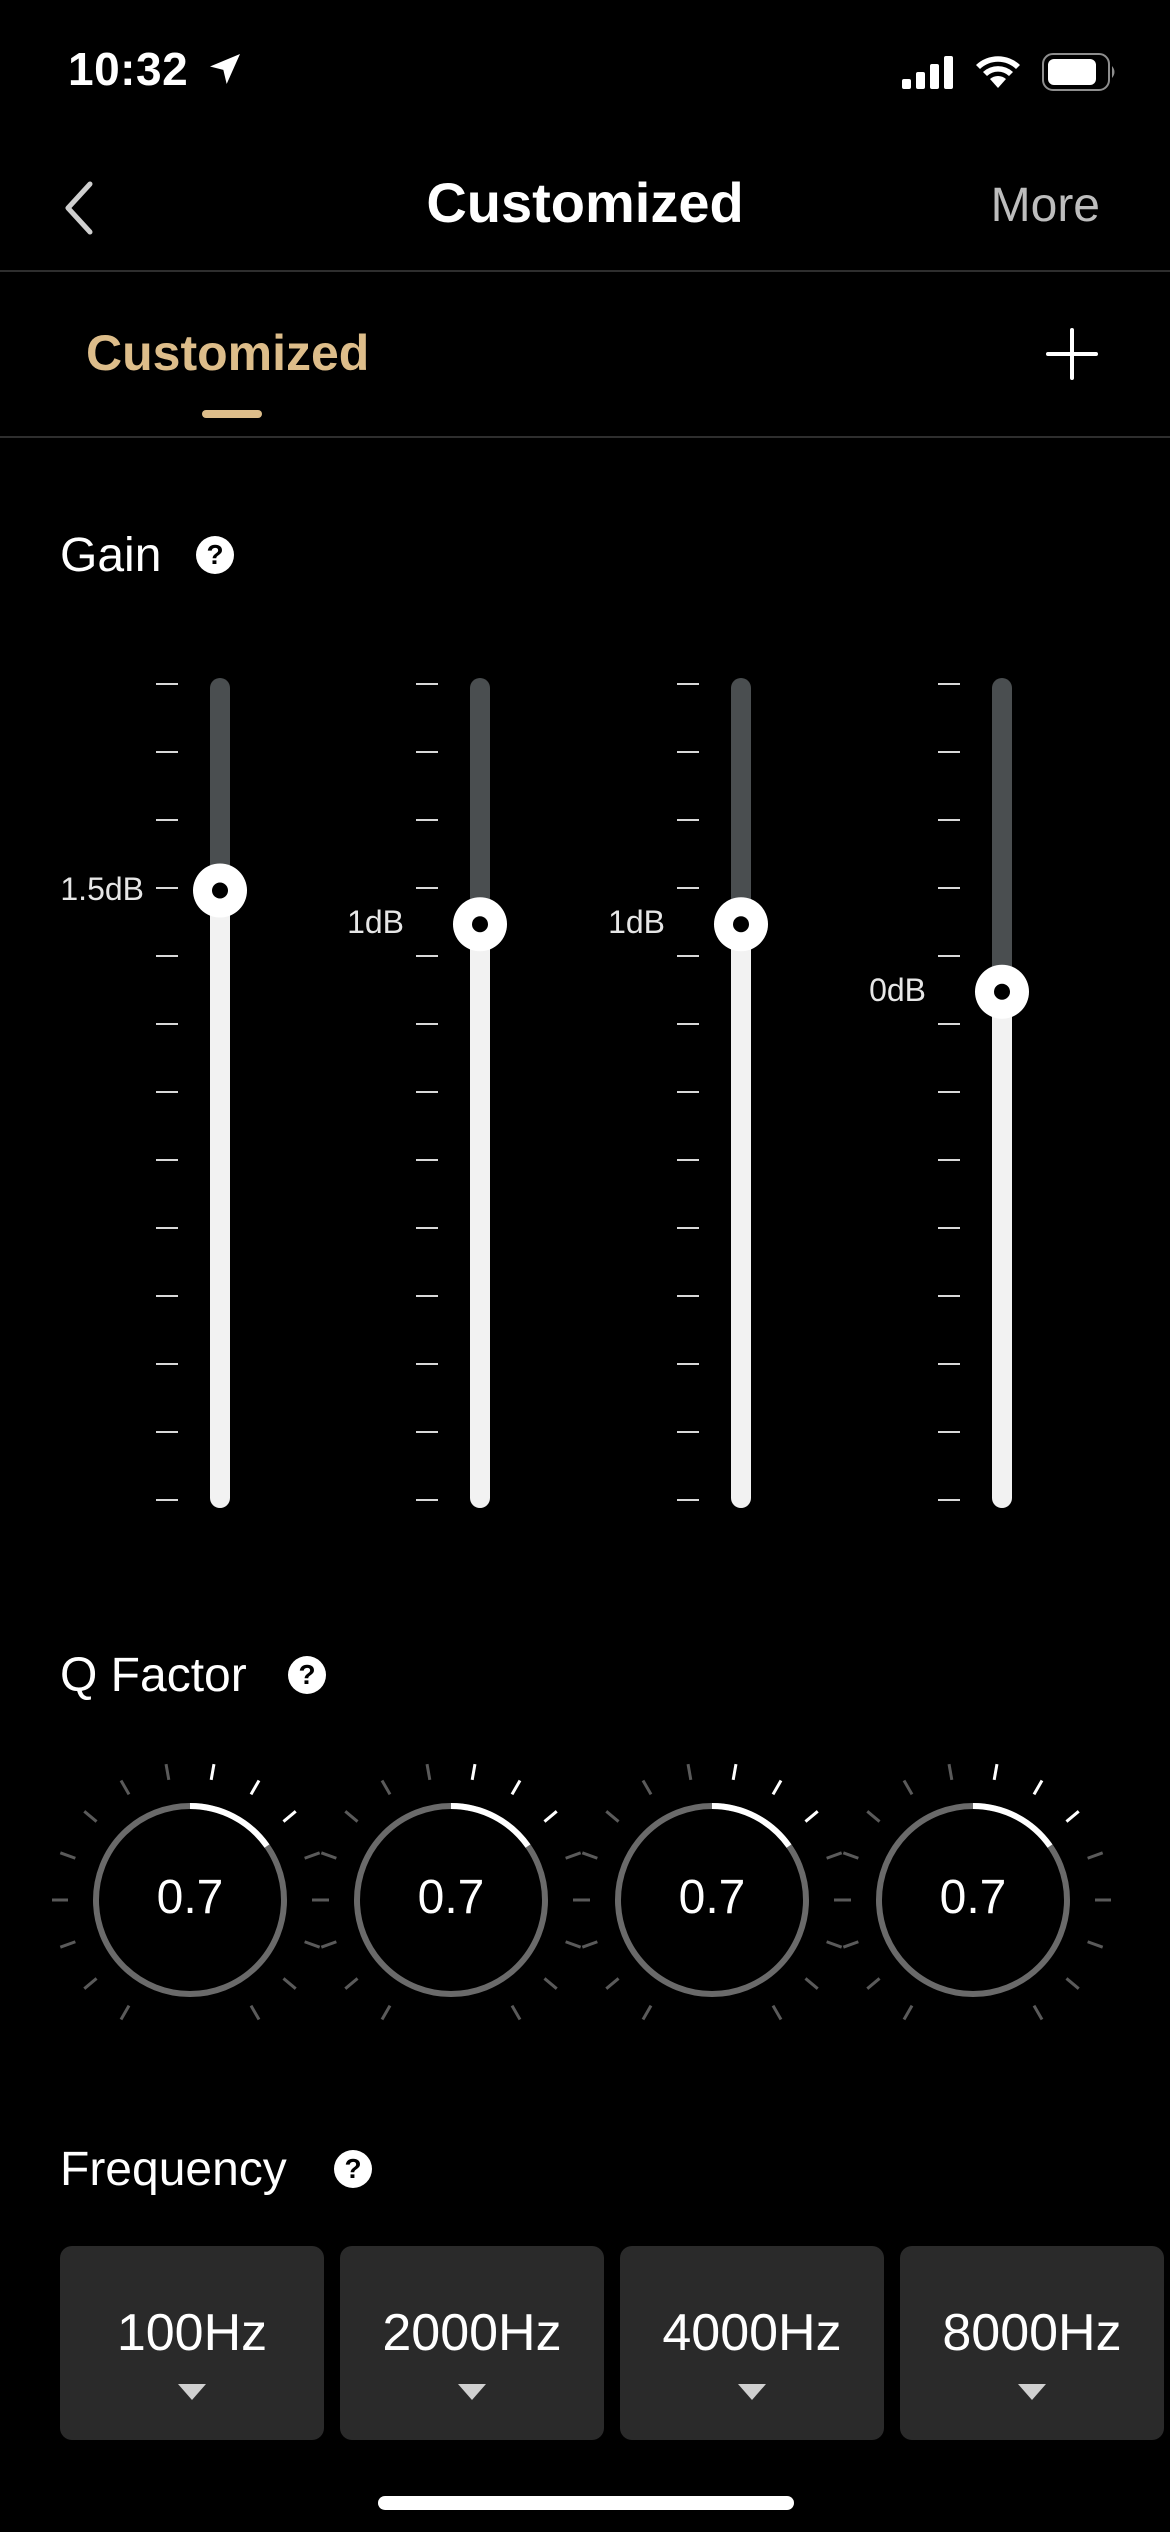 Image resolution: width=1170 pixels, height=2532 pixels. What do you see at coordinates (102, 888) in the screenshot?
I see `gain-value-label: 1.5dB` at bounding box center [102, 888].